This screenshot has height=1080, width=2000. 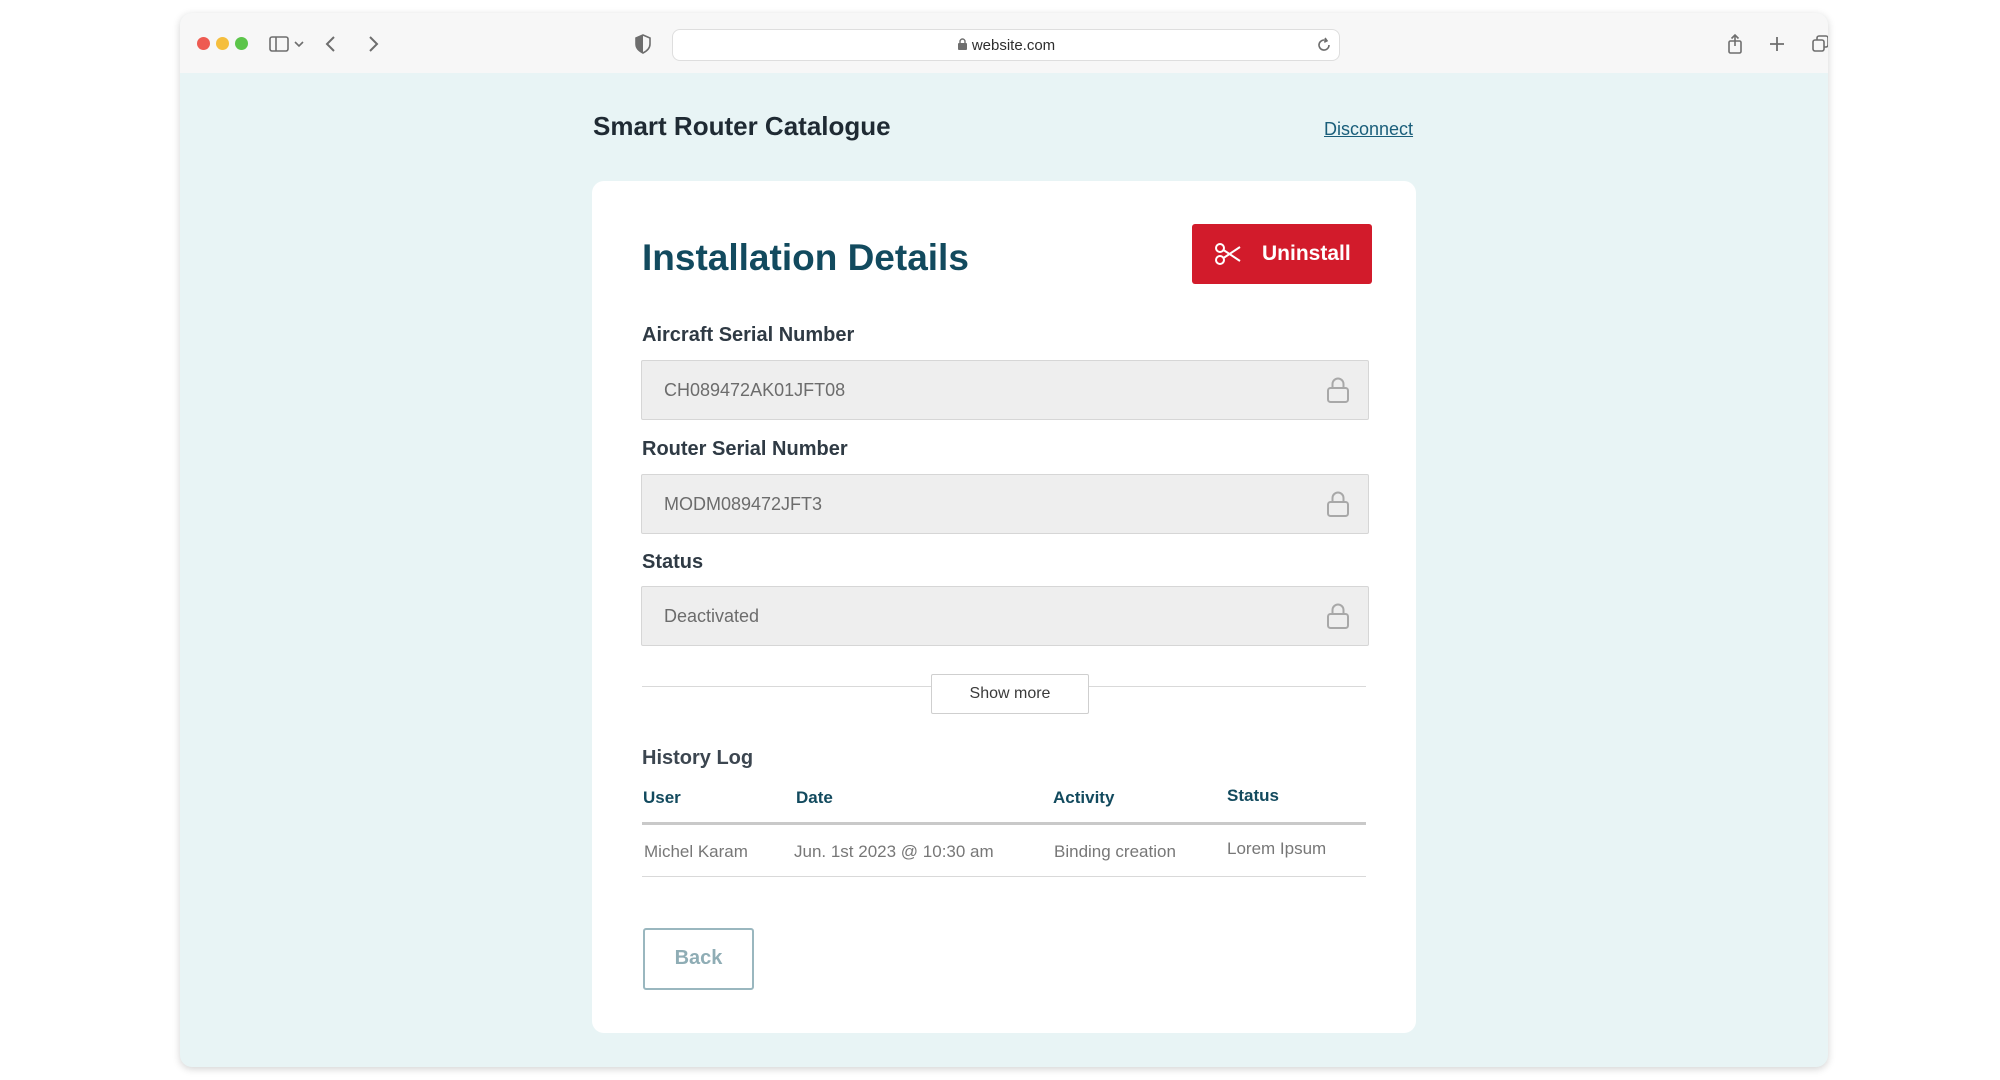 What do you see at coordinates (1004, 876) in the screenshot?
I see `table-row-divider` at bounding box center [1004, 876].